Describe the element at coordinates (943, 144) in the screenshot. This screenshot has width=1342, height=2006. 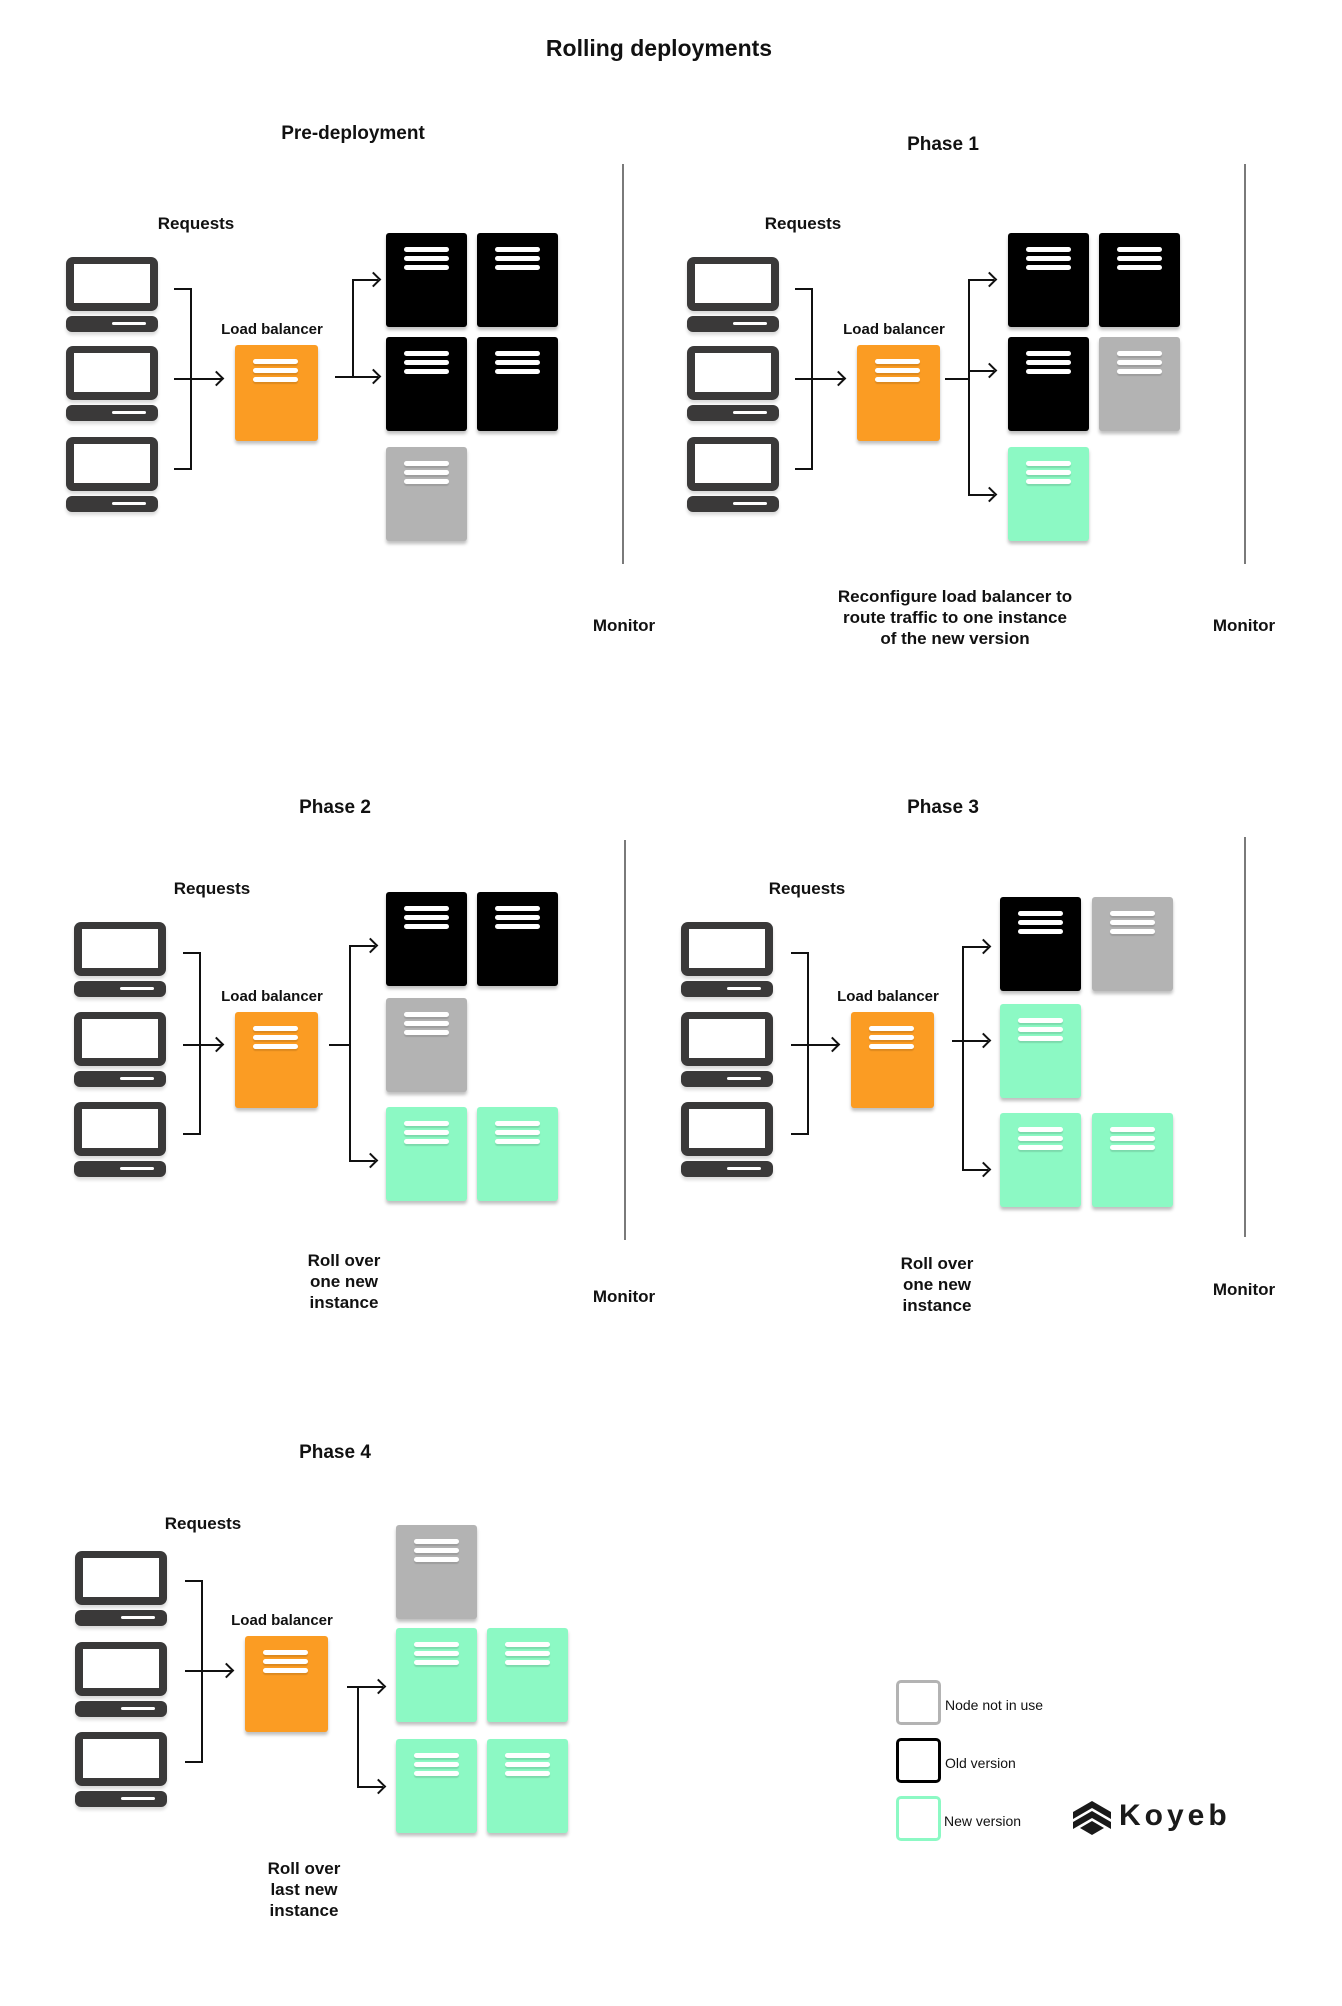
I see `panel-heading: Phase 1` at that location.